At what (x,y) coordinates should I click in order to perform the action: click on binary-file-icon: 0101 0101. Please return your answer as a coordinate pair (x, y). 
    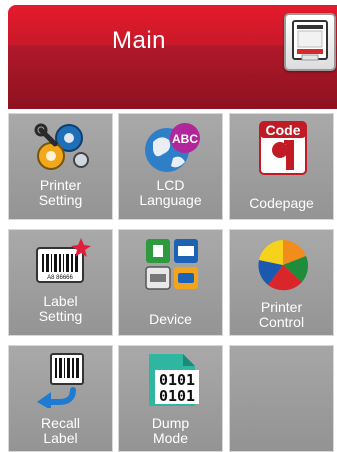
    Looking at the image, I should click on (174, 380).